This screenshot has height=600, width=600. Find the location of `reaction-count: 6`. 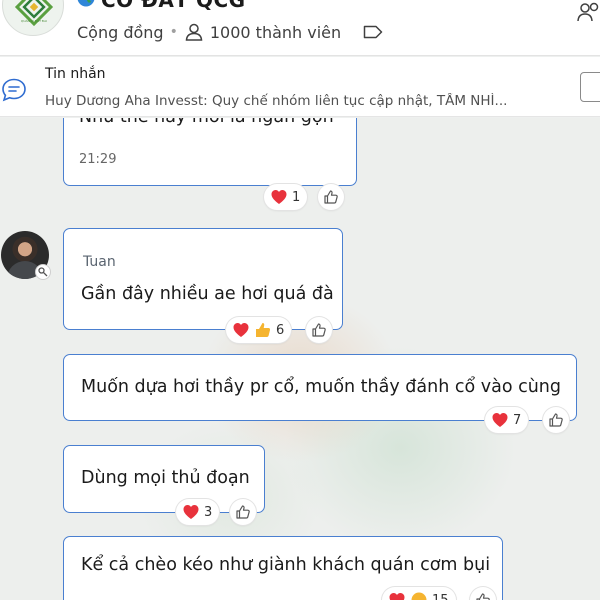

reaction-count: 6 is located at coordinates (280, 330).